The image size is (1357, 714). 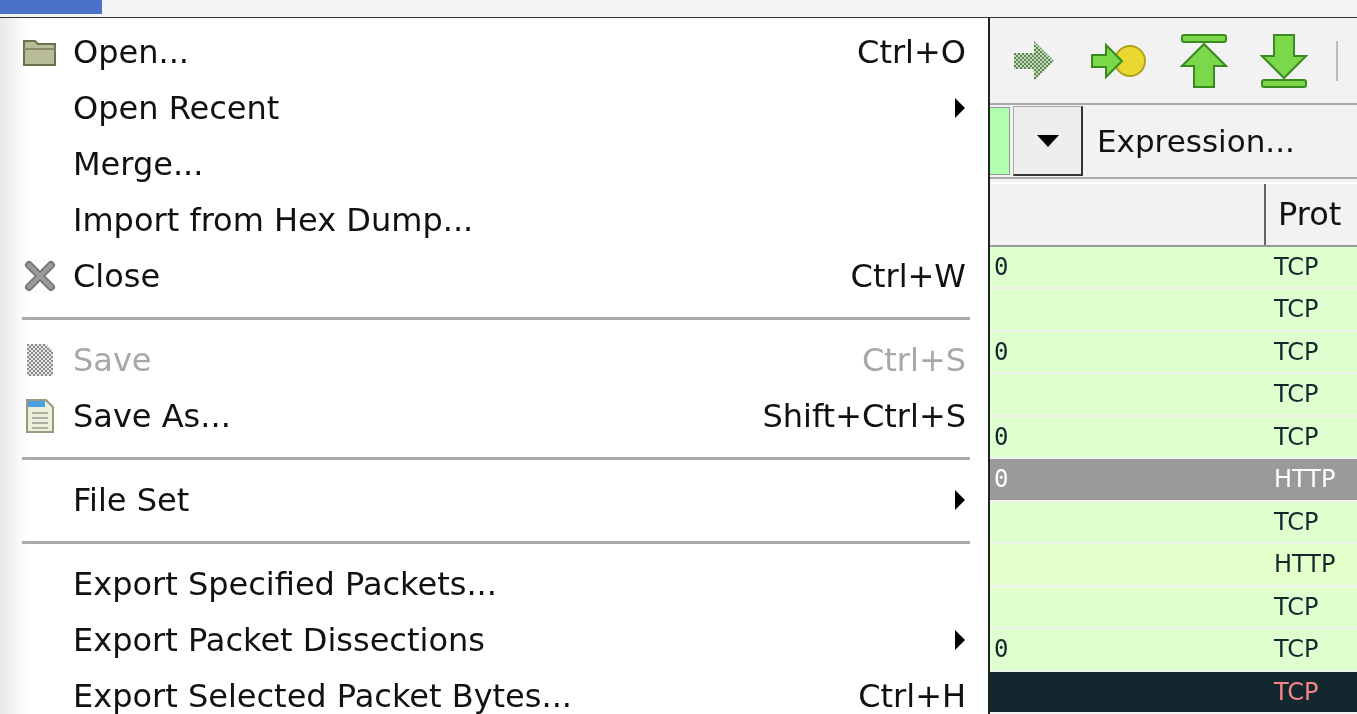 I want to click on menu-item: File Set, so click(x=494, y=500).